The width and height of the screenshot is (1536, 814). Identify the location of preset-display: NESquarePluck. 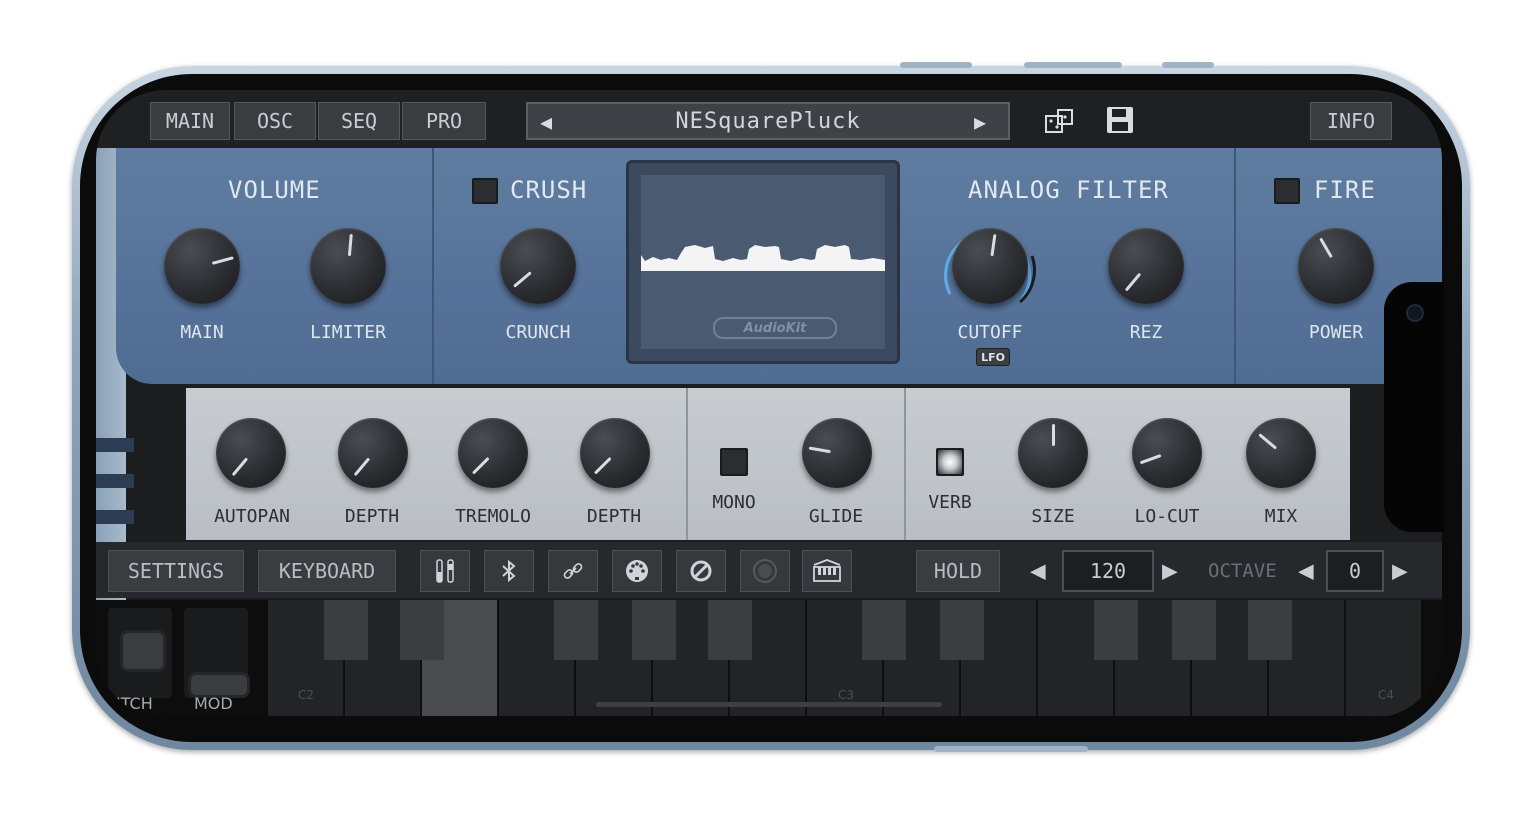
(768, 121).